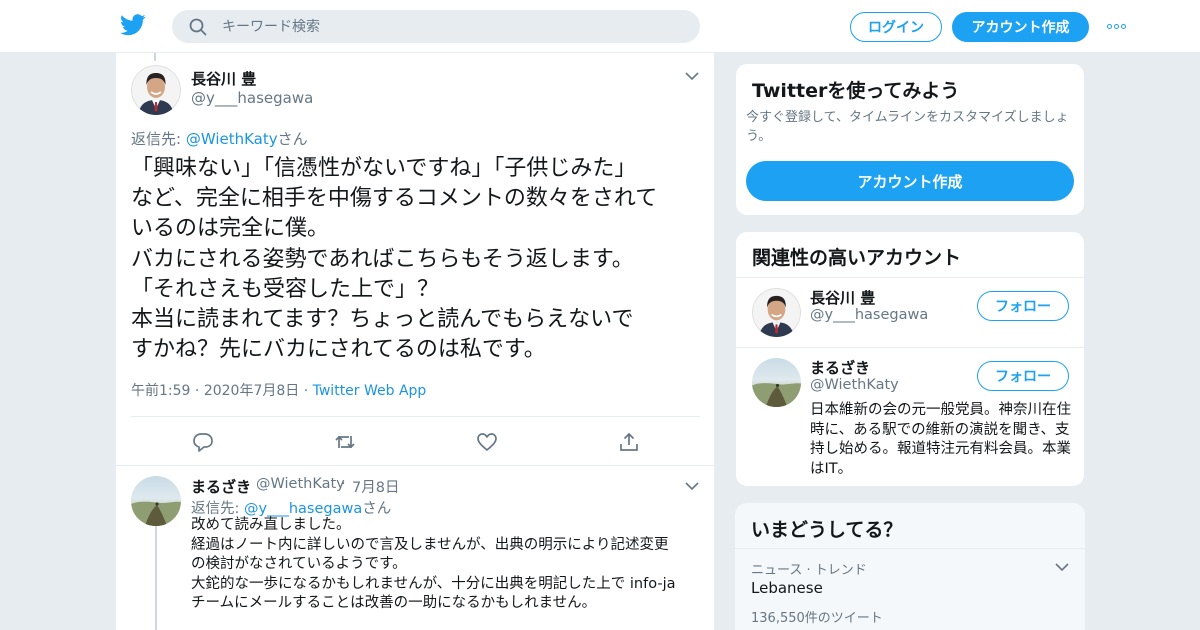 Image resolution: width=1200 pixels, height=630 pixels. I want to click on reply-to-link: @y___hasegawa, so click(303, 509).